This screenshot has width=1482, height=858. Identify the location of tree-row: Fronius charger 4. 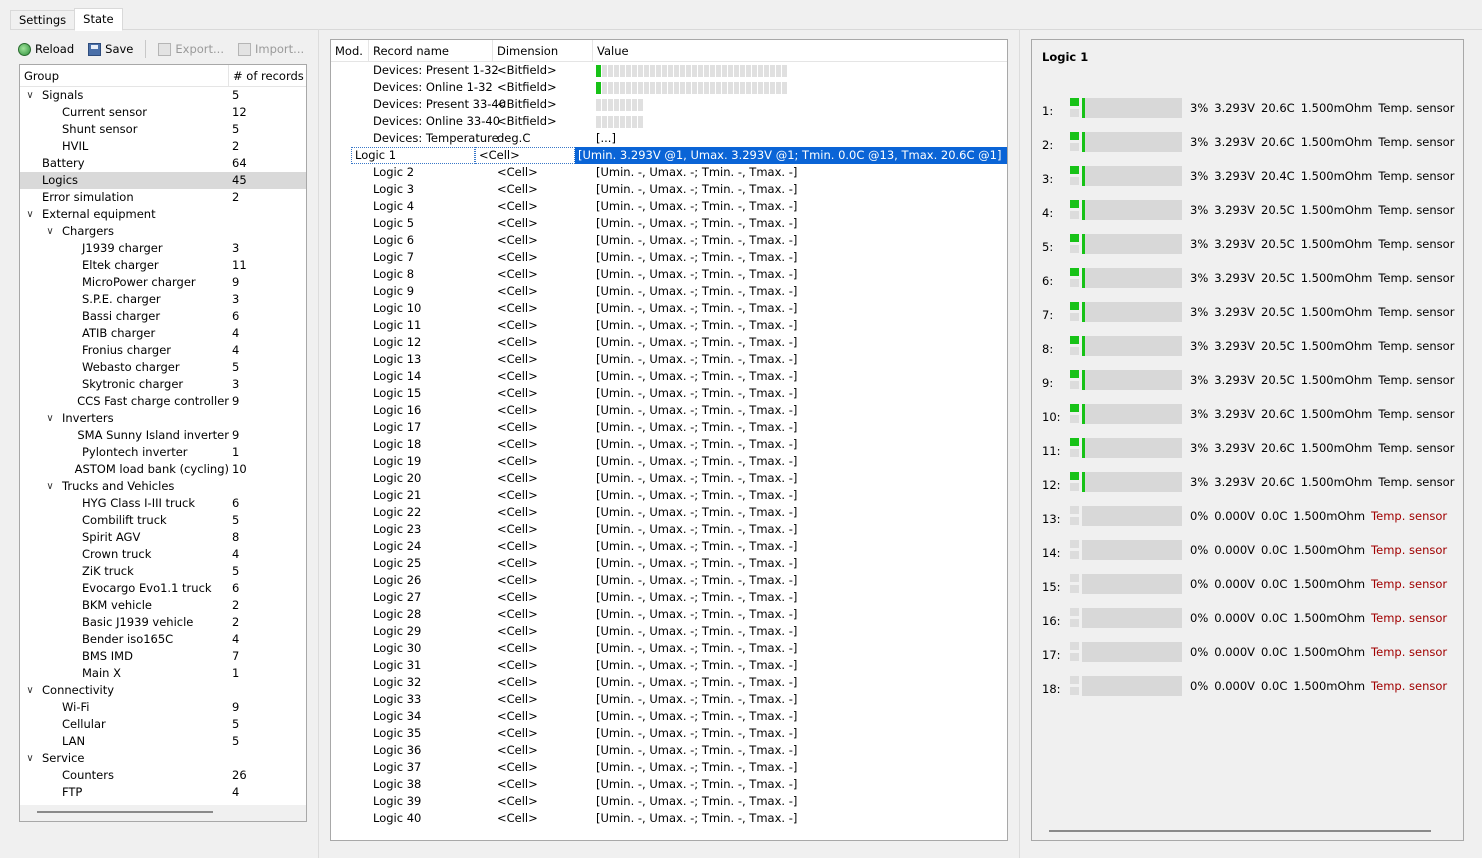
(163, 350).